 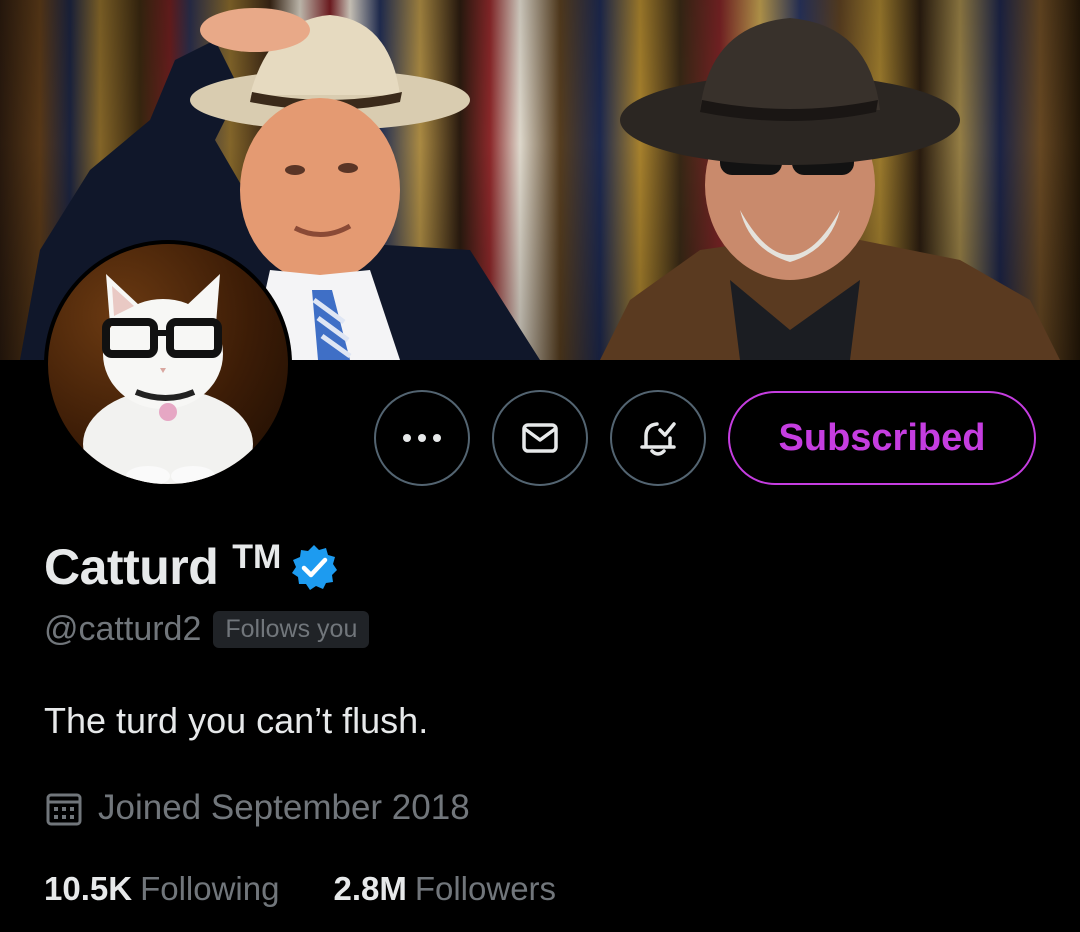 What do you see at coordinates (123, 628) in the screenshot?
I see `profile-handle: @catturd2` at bounding box center [123, 628].